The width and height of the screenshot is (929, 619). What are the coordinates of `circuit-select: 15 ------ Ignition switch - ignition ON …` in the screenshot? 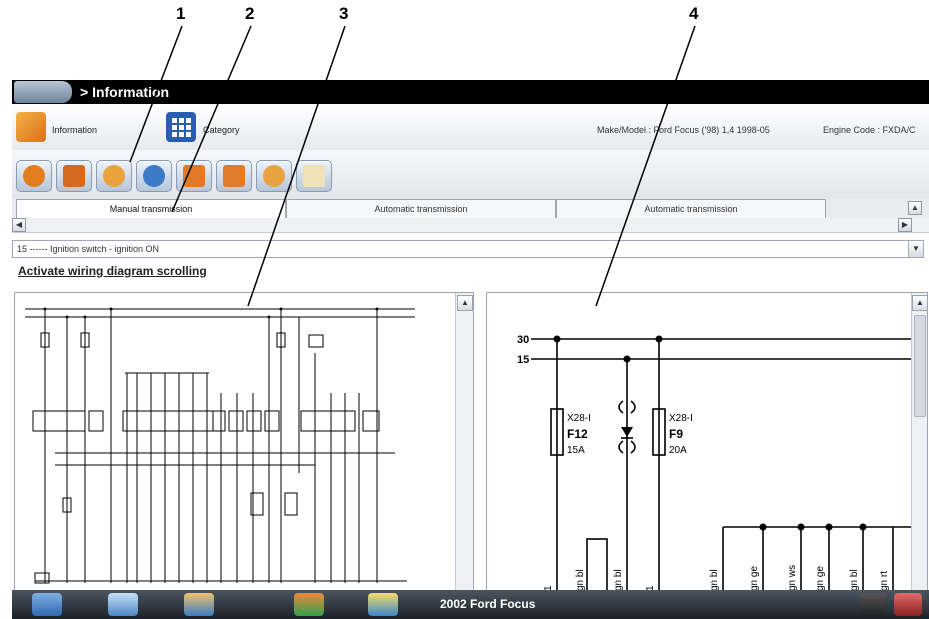 It's located at (468, 249).